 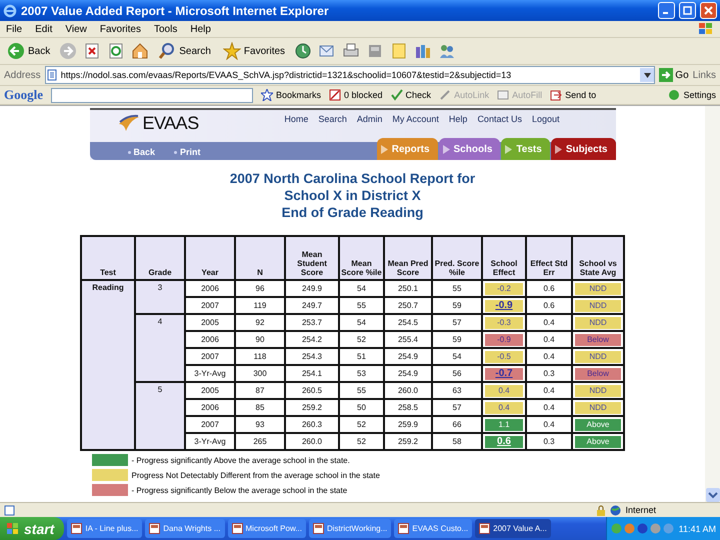 What do you see at coordinates (129, 123) in the screenshot?
I see `swoosh-logo-icon` at bounding box center [129, 123].